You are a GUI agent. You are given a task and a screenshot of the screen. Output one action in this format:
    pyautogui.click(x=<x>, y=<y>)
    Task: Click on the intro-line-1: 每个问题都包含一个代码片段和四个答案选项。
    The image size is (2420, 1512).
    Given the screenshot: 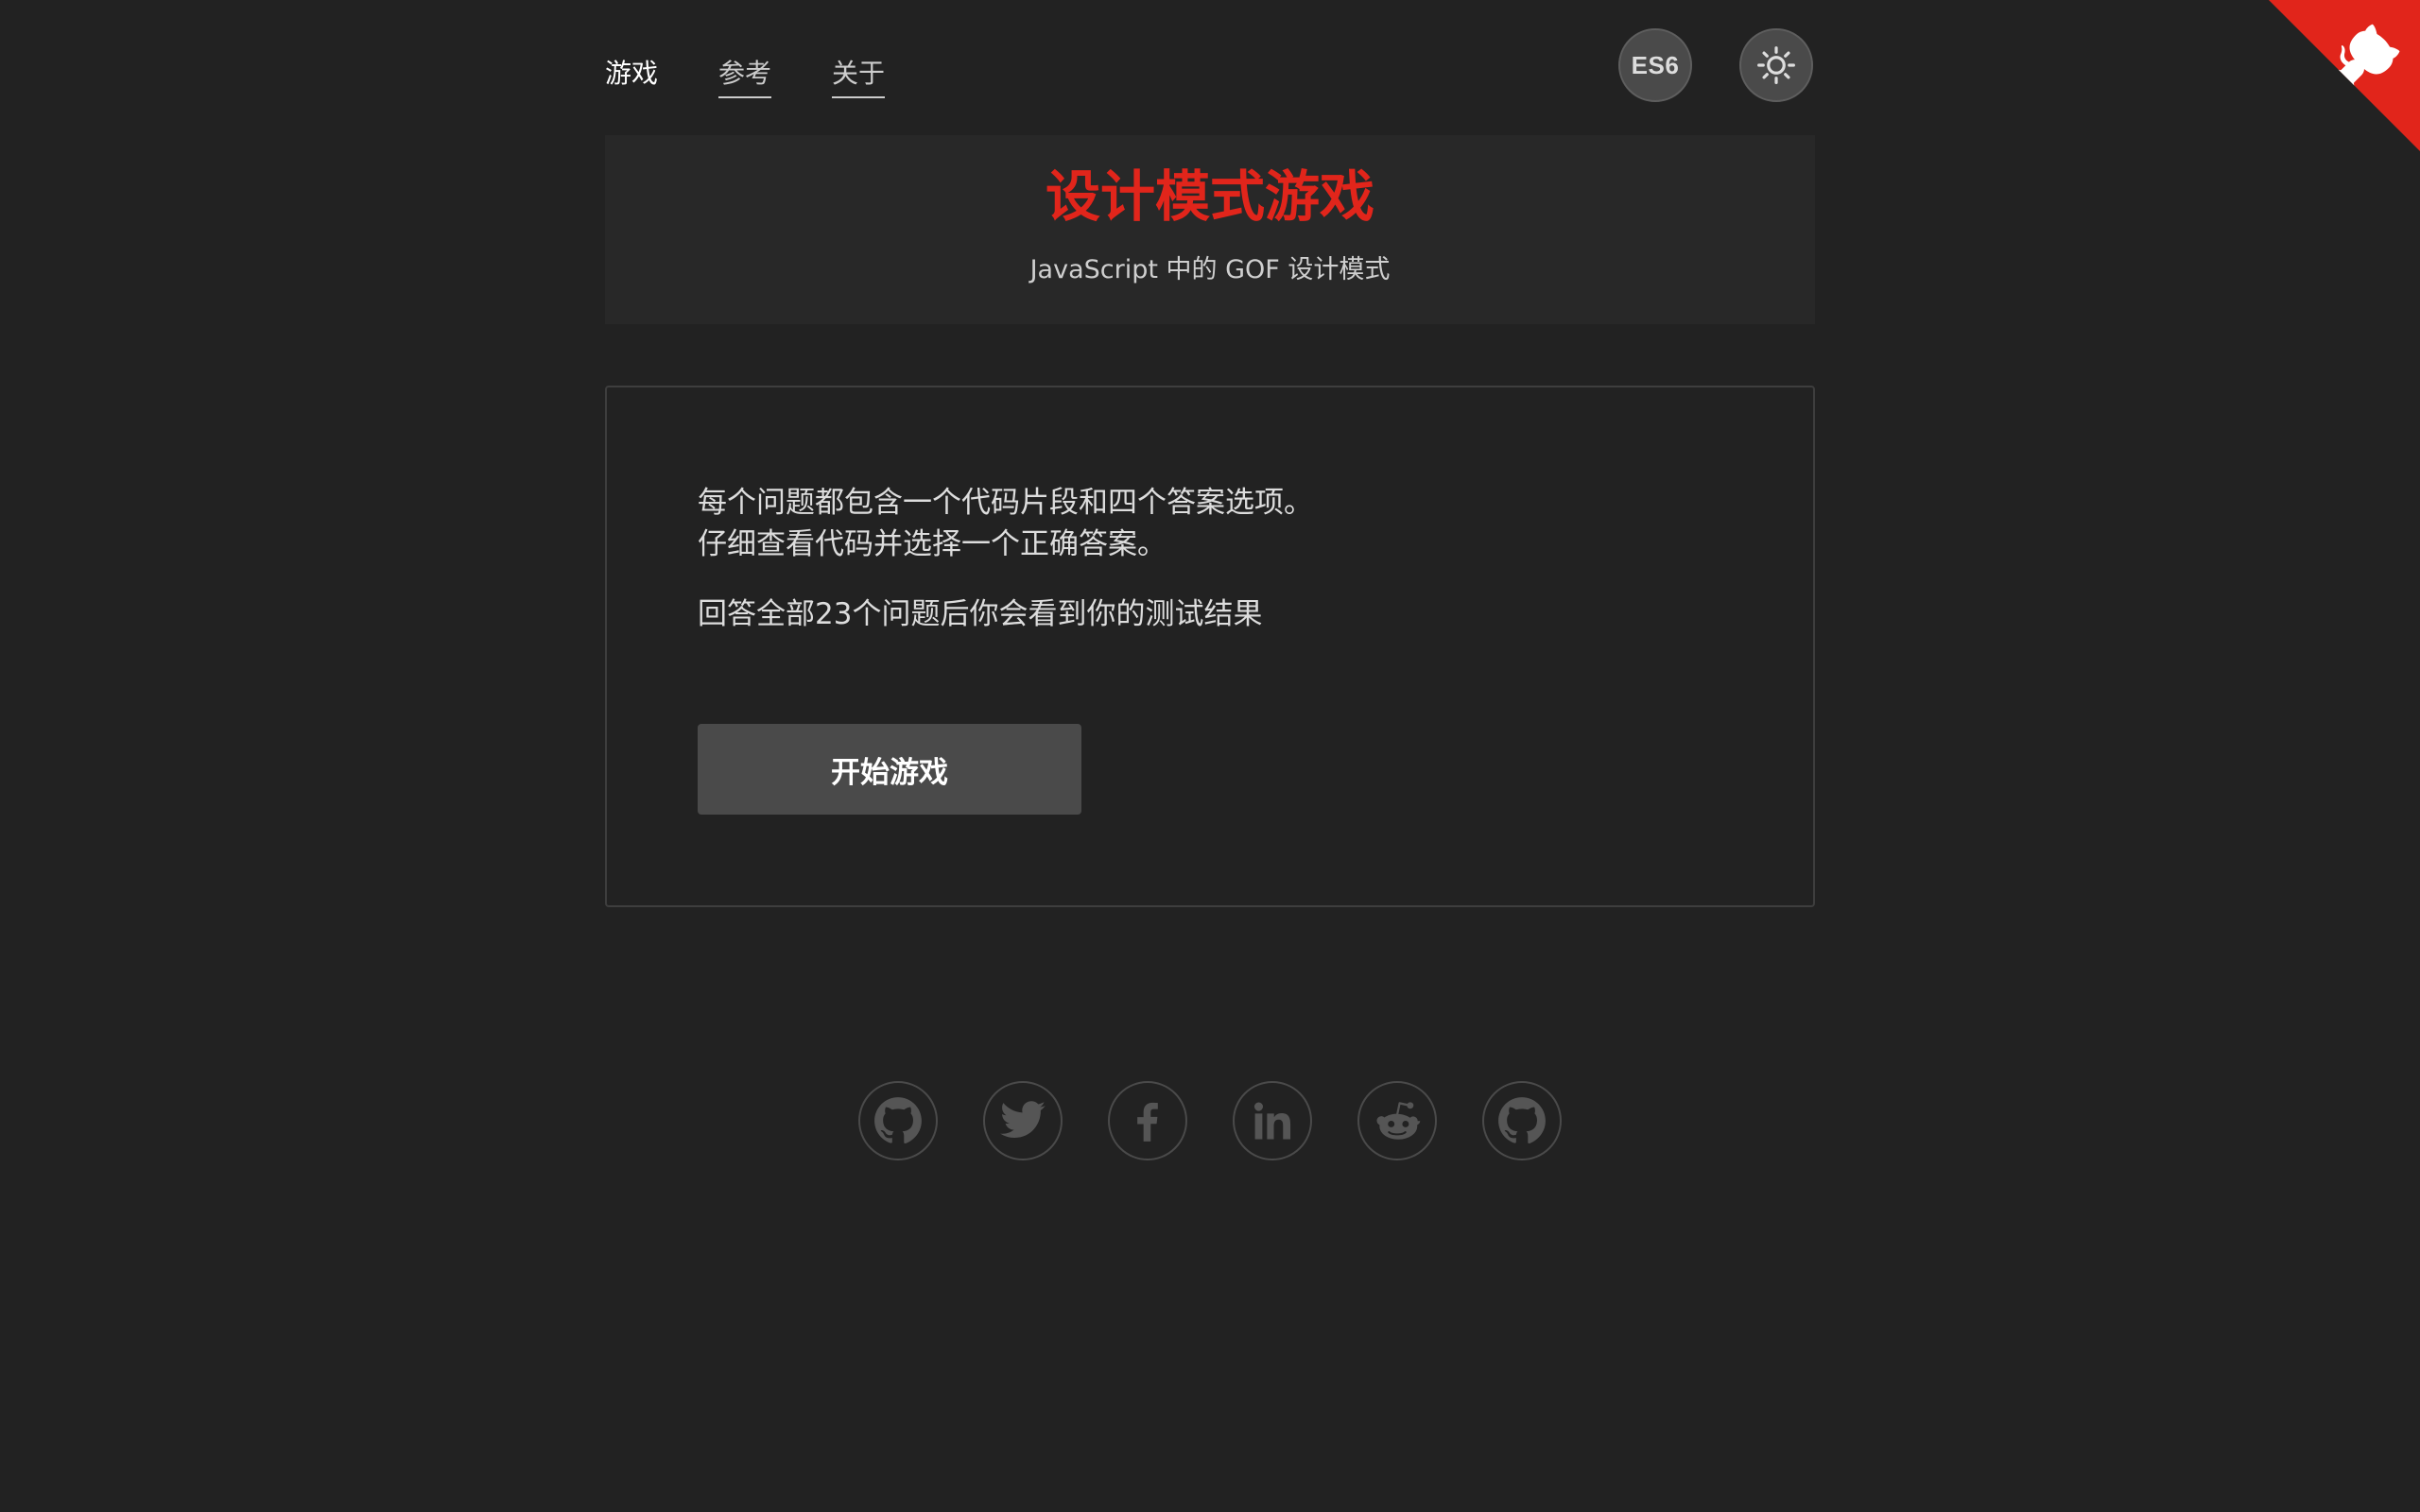 What is the action you would take?
    pyautogui.click(x=1005, y=503)
    